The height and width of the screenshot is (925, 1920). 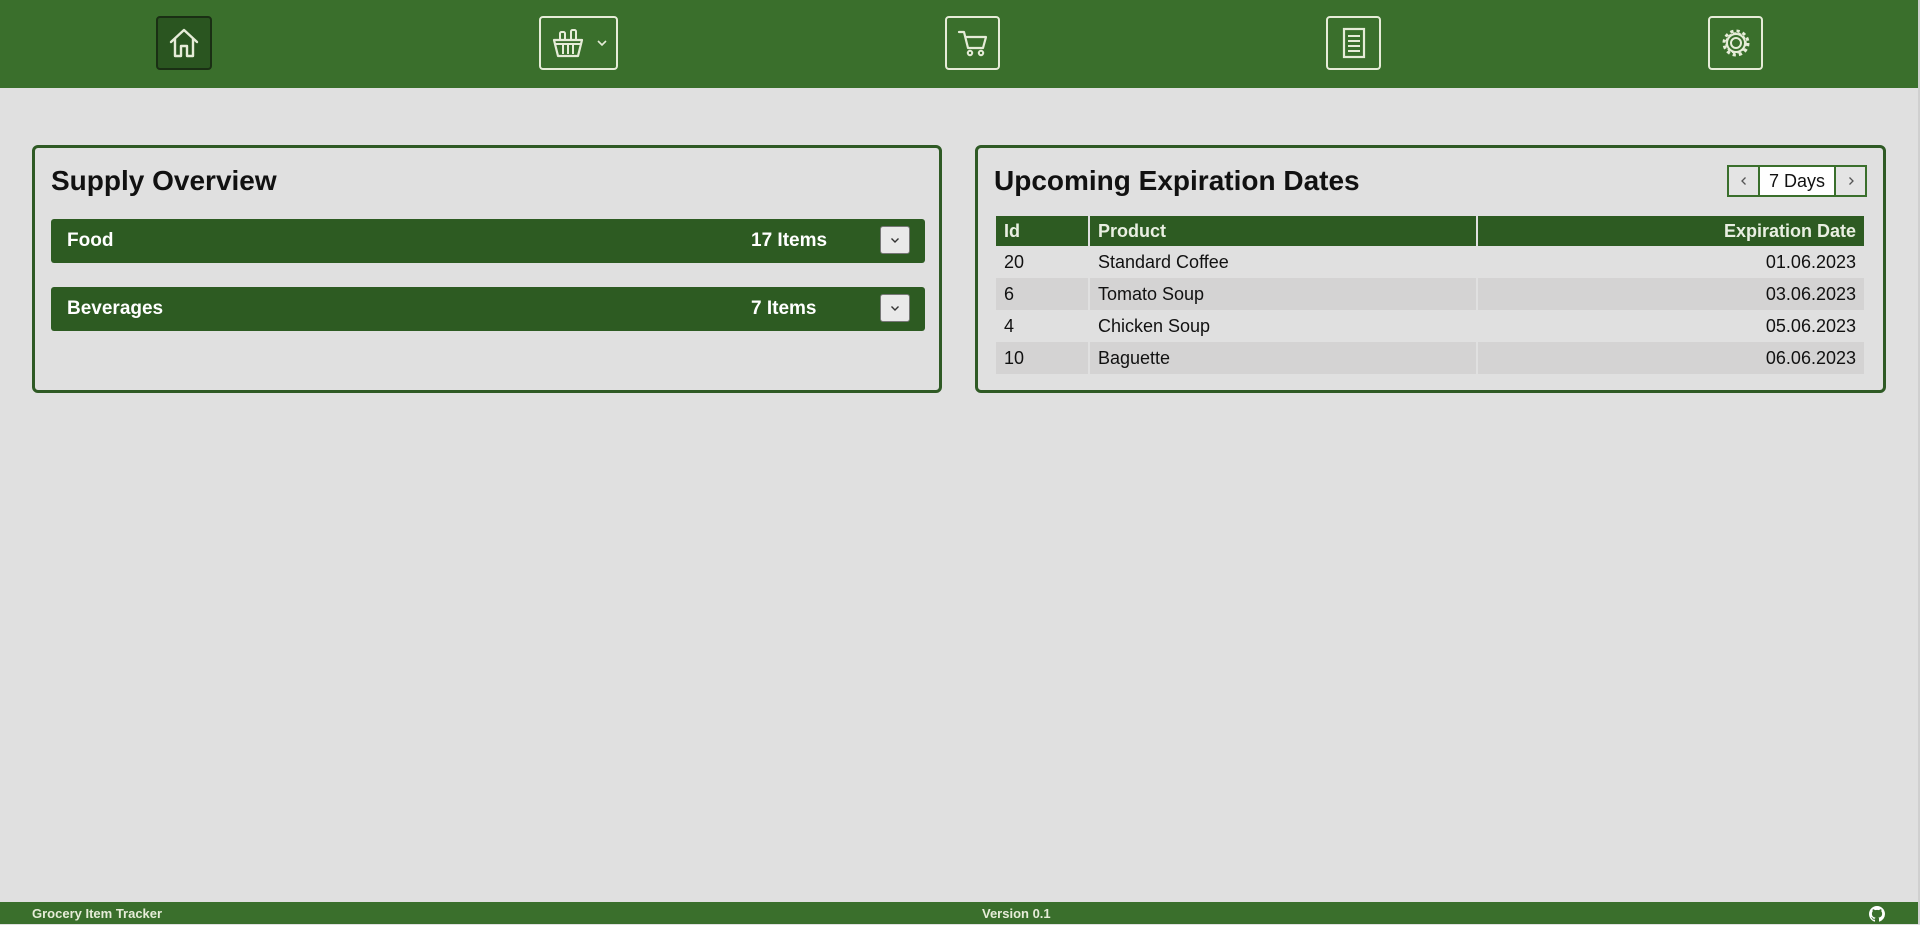 I want to click on document-icon, so click(x=1353, y=43).